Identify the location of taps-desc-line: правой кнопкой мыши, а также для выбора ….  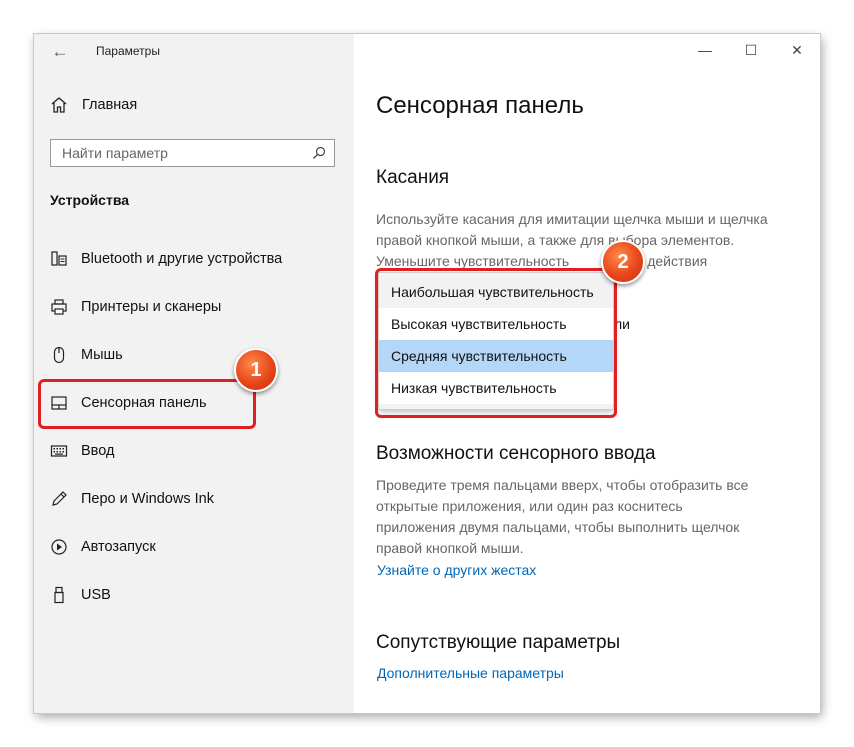
(555, 240).